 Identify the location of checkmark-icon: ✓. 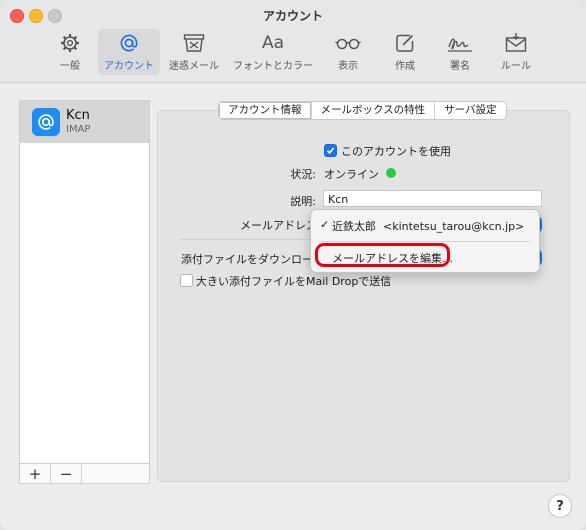
(325, 224).